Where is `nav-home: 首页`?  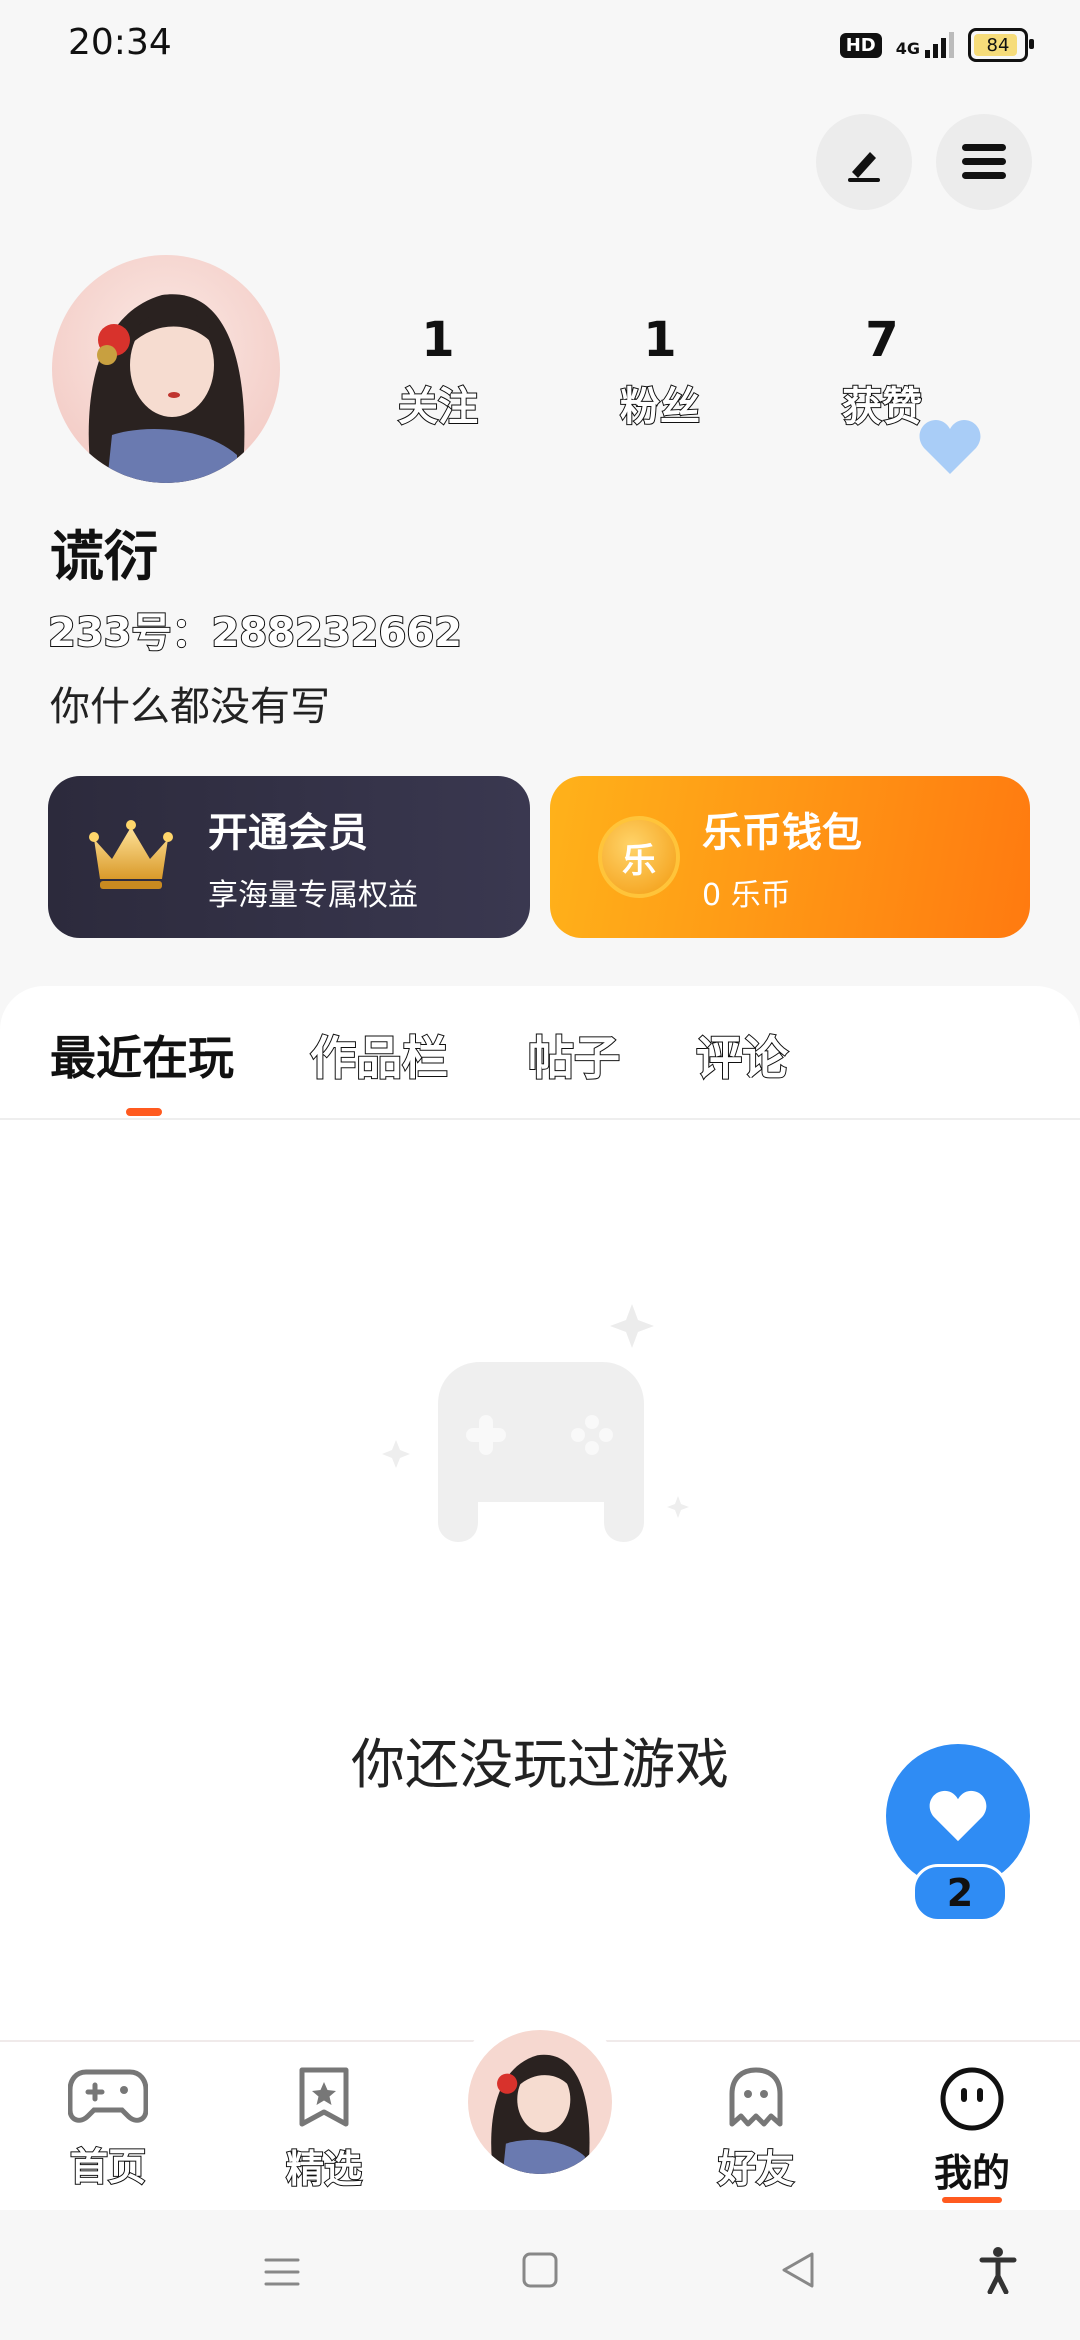
nav-home: 首页 is located at coordinates (108, 2128).